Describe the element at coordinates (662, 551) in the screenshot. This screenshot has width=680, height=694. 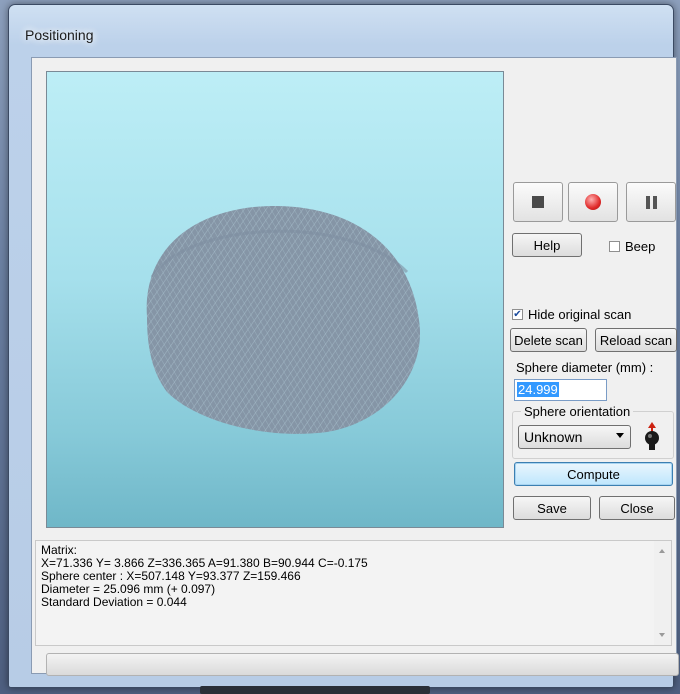
I see `scroll-up-icon` at that location.